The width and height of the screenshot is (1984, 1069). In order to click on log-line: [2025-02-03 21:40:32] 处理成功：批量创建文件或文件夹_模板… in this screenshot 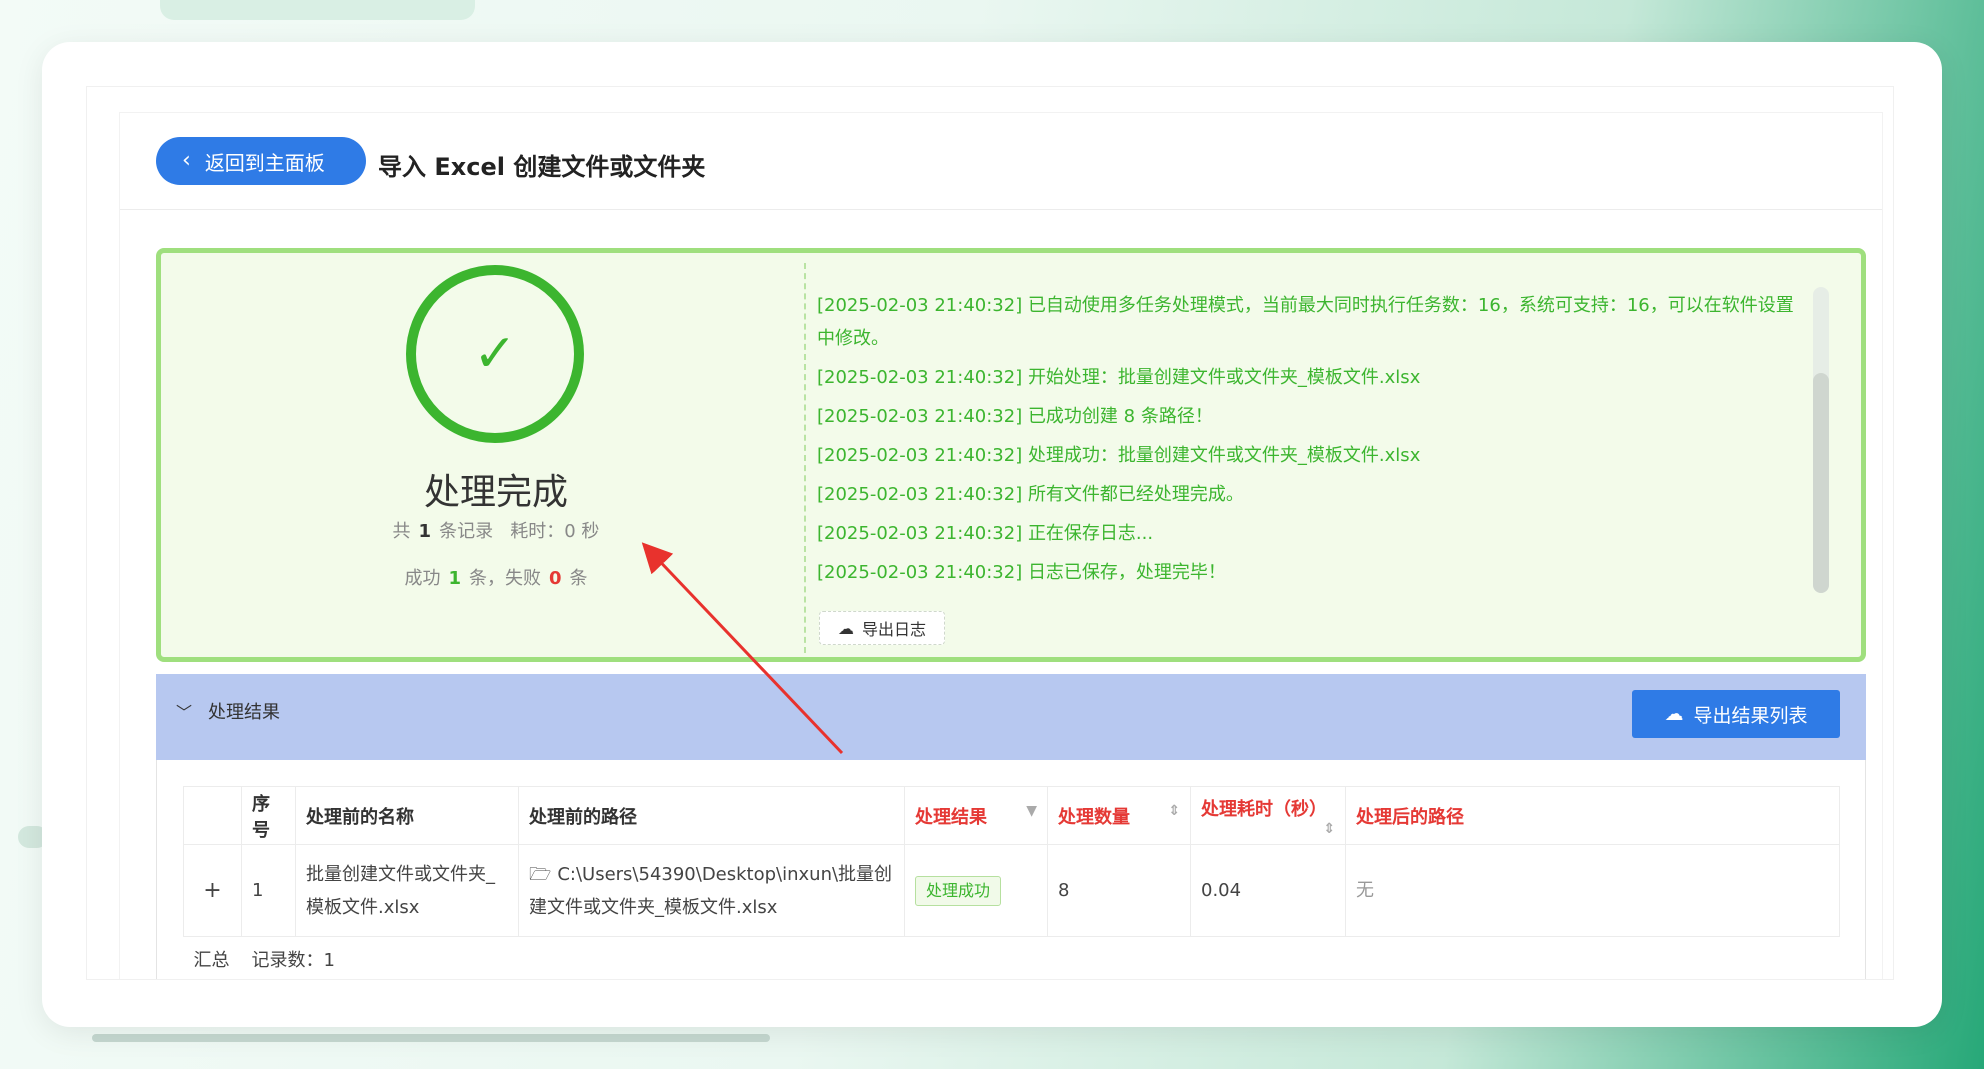, I will do `click(1119, 455)`.